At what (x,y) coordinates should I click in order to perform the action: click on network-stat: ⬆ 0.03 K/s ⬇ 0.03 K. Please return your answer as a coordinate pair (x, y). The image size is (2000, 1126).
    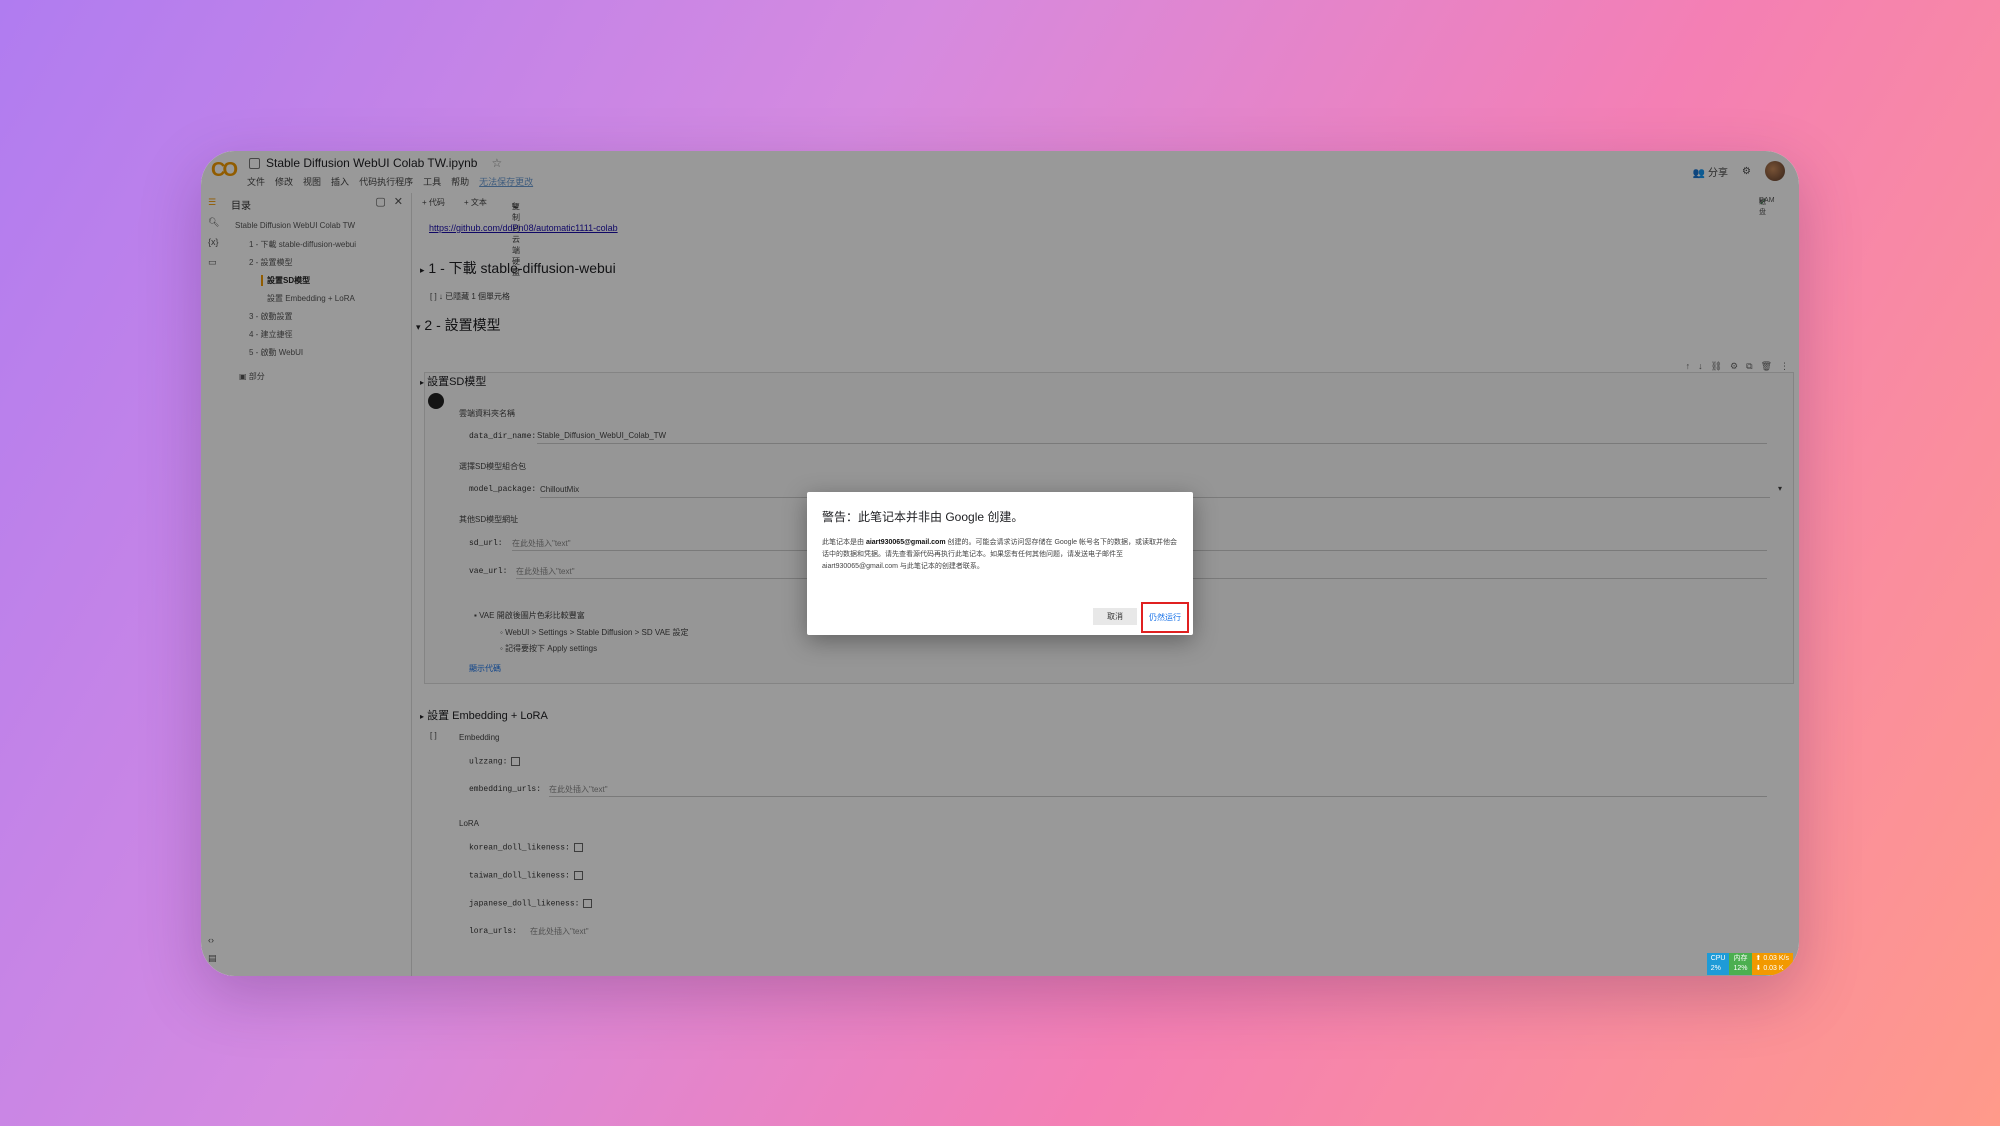
    Looking at the image, I should click on (1772, 964).